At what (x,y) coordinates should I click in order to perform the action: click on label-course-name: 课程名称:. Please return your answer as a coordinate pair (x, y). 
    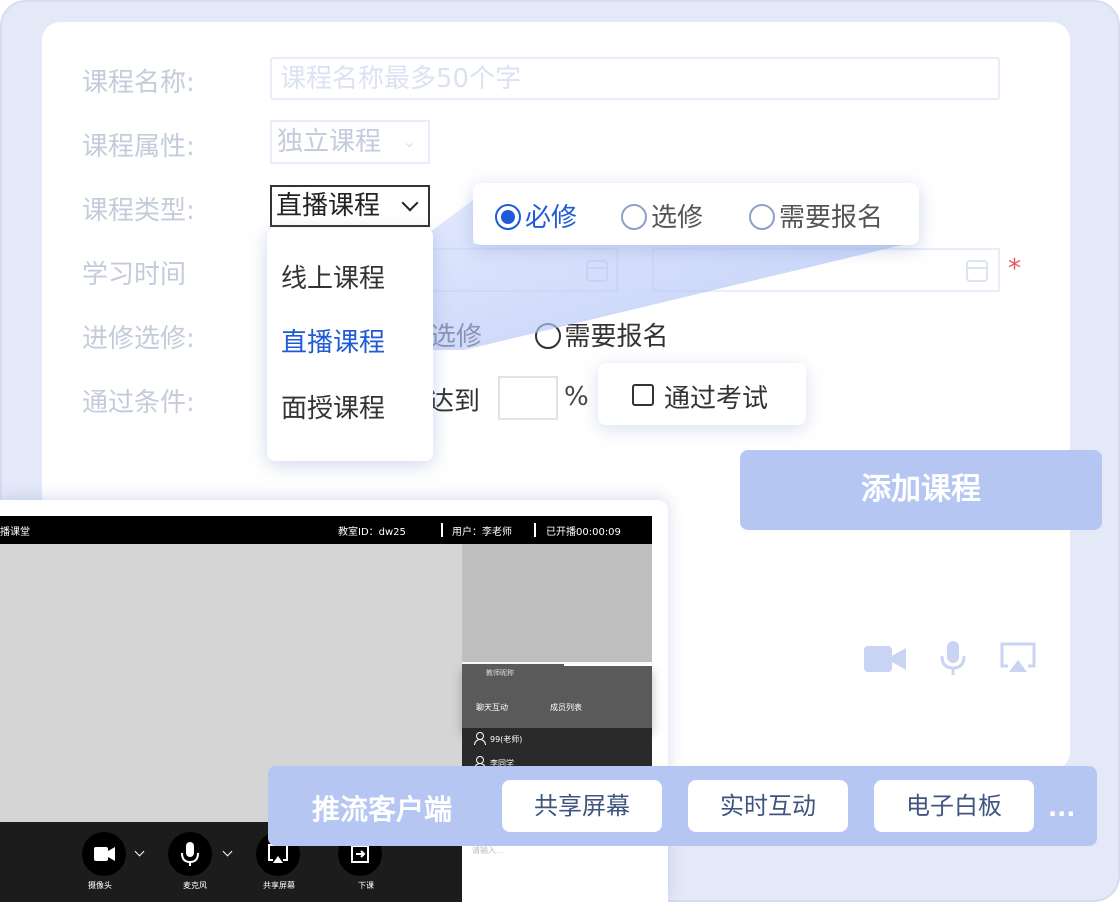
    Looking at the image, I should click on (138, 83).